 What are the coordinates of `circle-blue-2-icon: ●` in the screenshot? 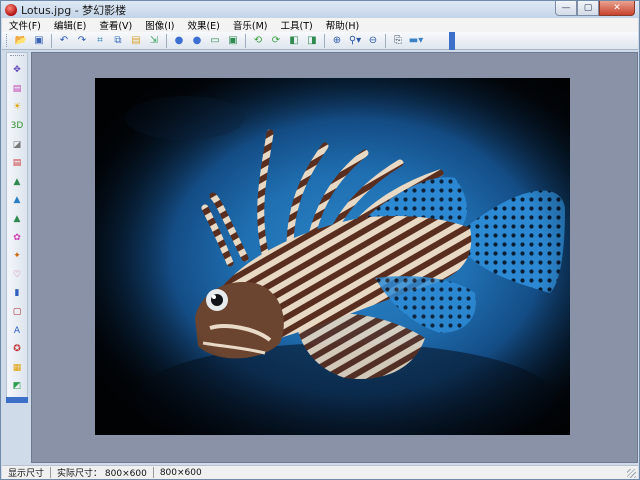 It's located at (197, 40).